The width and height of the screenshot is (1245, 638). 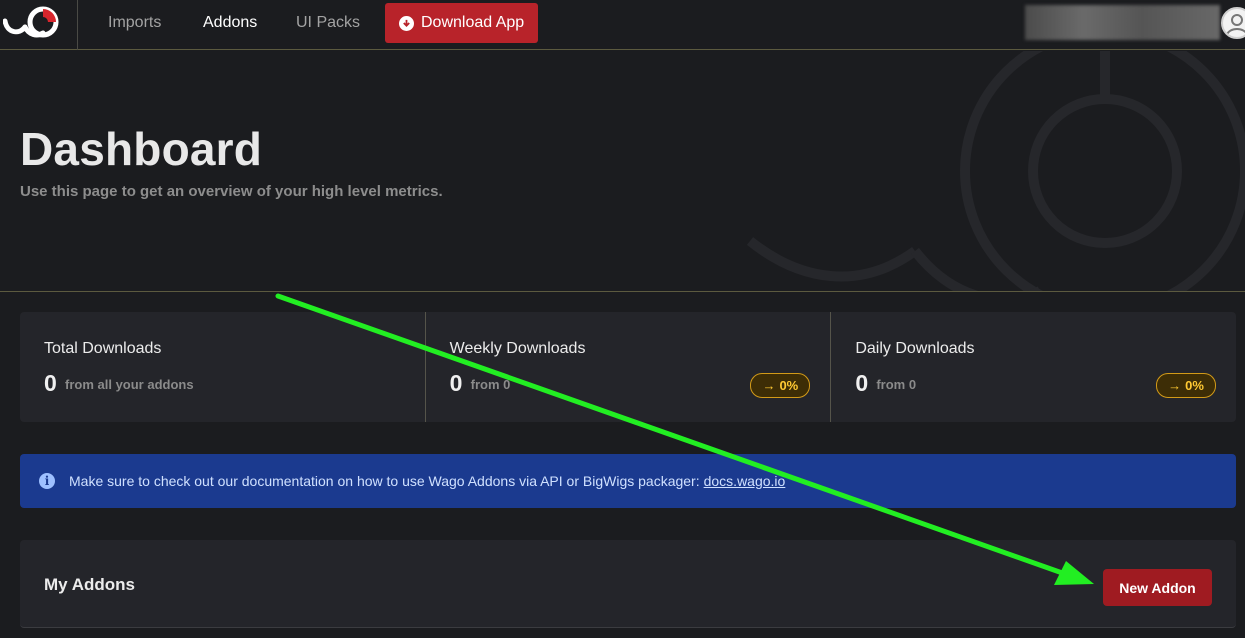 I want to click on wago-logo, so click(x=39, y=25).